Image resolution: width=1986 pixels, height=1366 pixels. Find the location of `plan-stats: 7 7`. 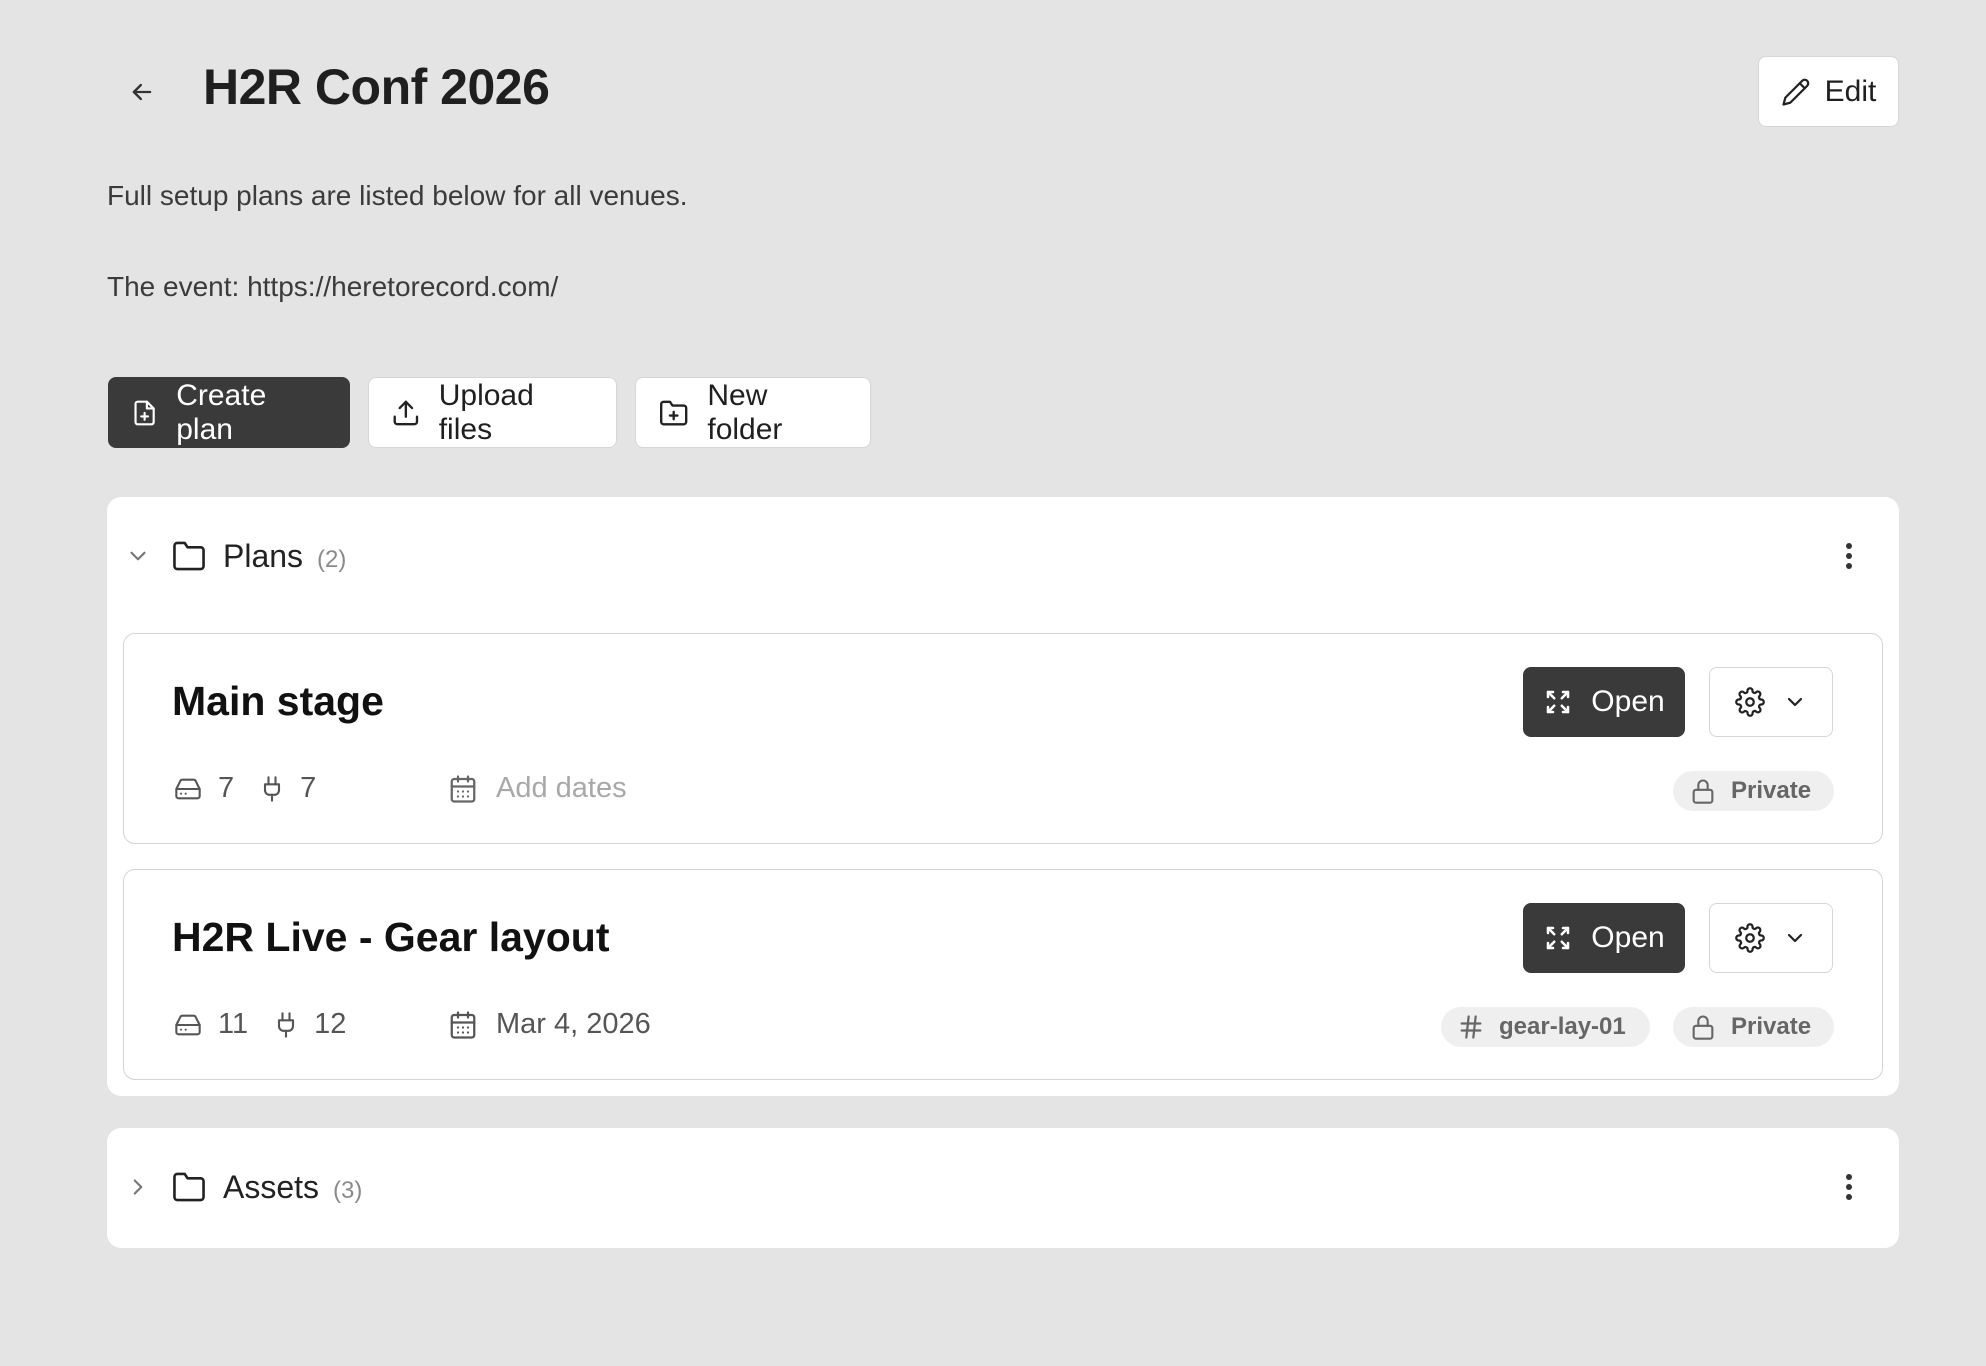

plan-stats: 7 7 is located at coordinates (244, 788).